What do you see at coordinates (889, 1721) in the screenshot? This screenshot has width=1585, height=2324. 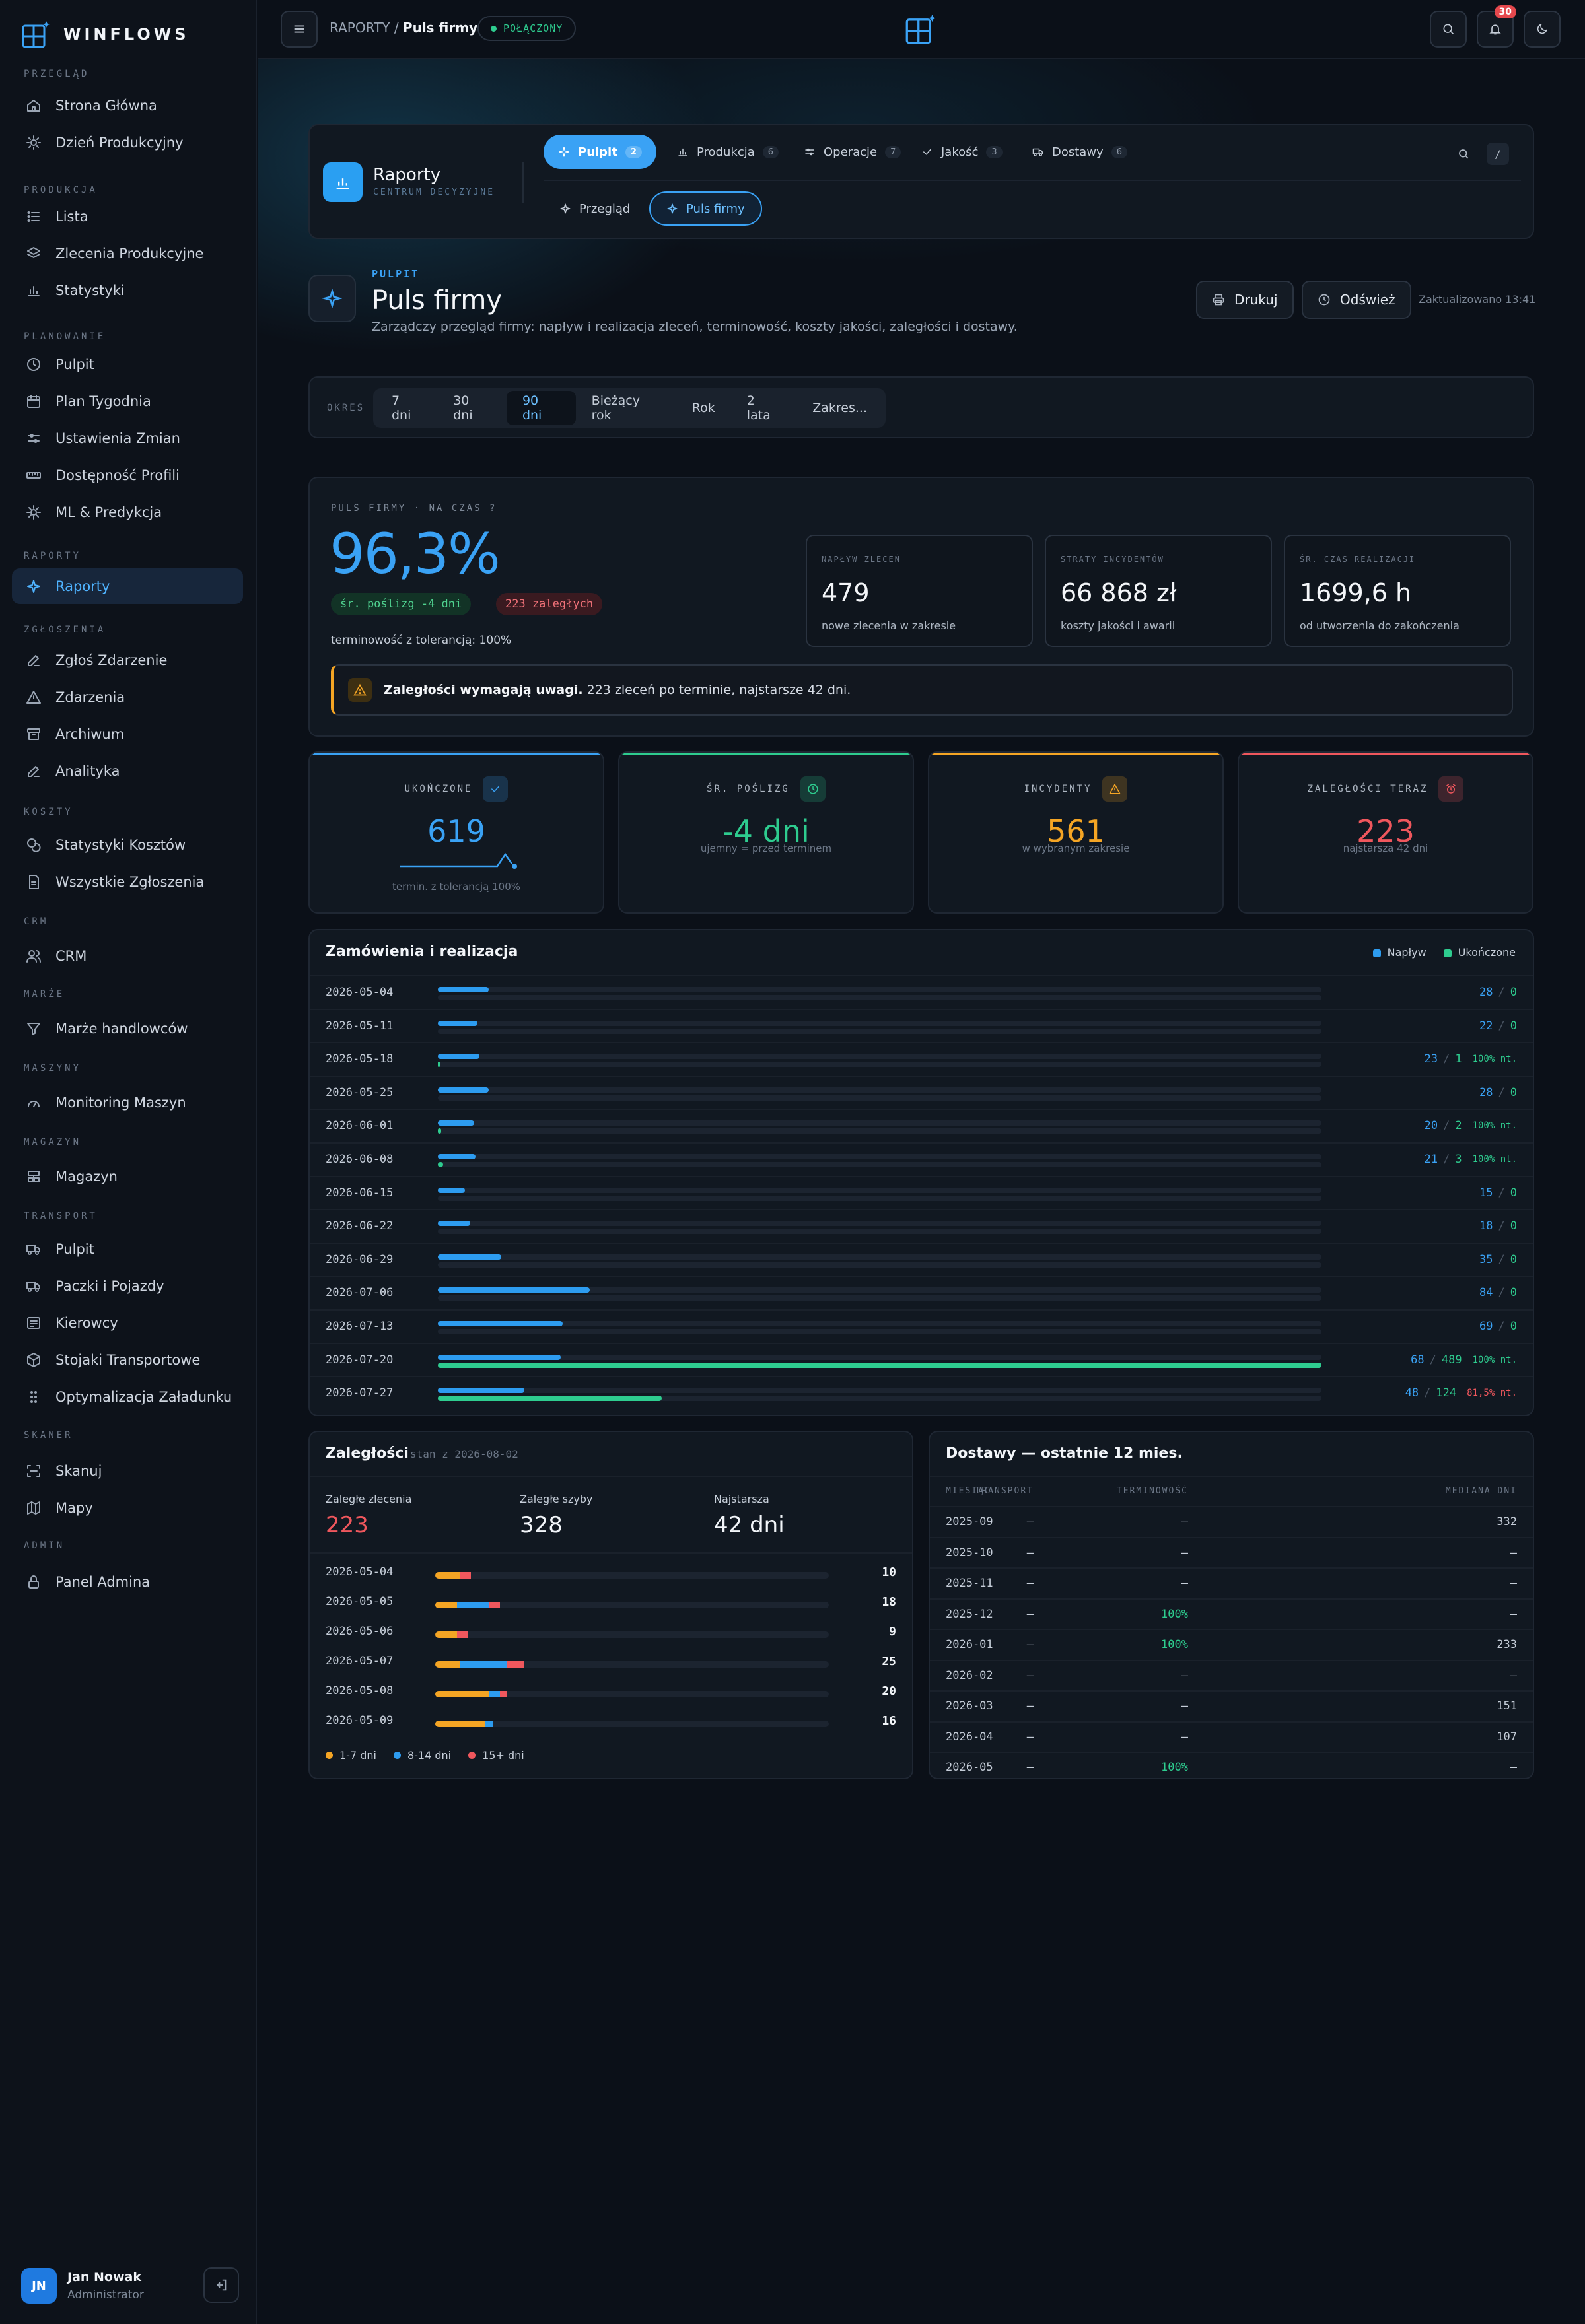 I see `backlog-row-total: 16` at bounding box center [889, 1721].